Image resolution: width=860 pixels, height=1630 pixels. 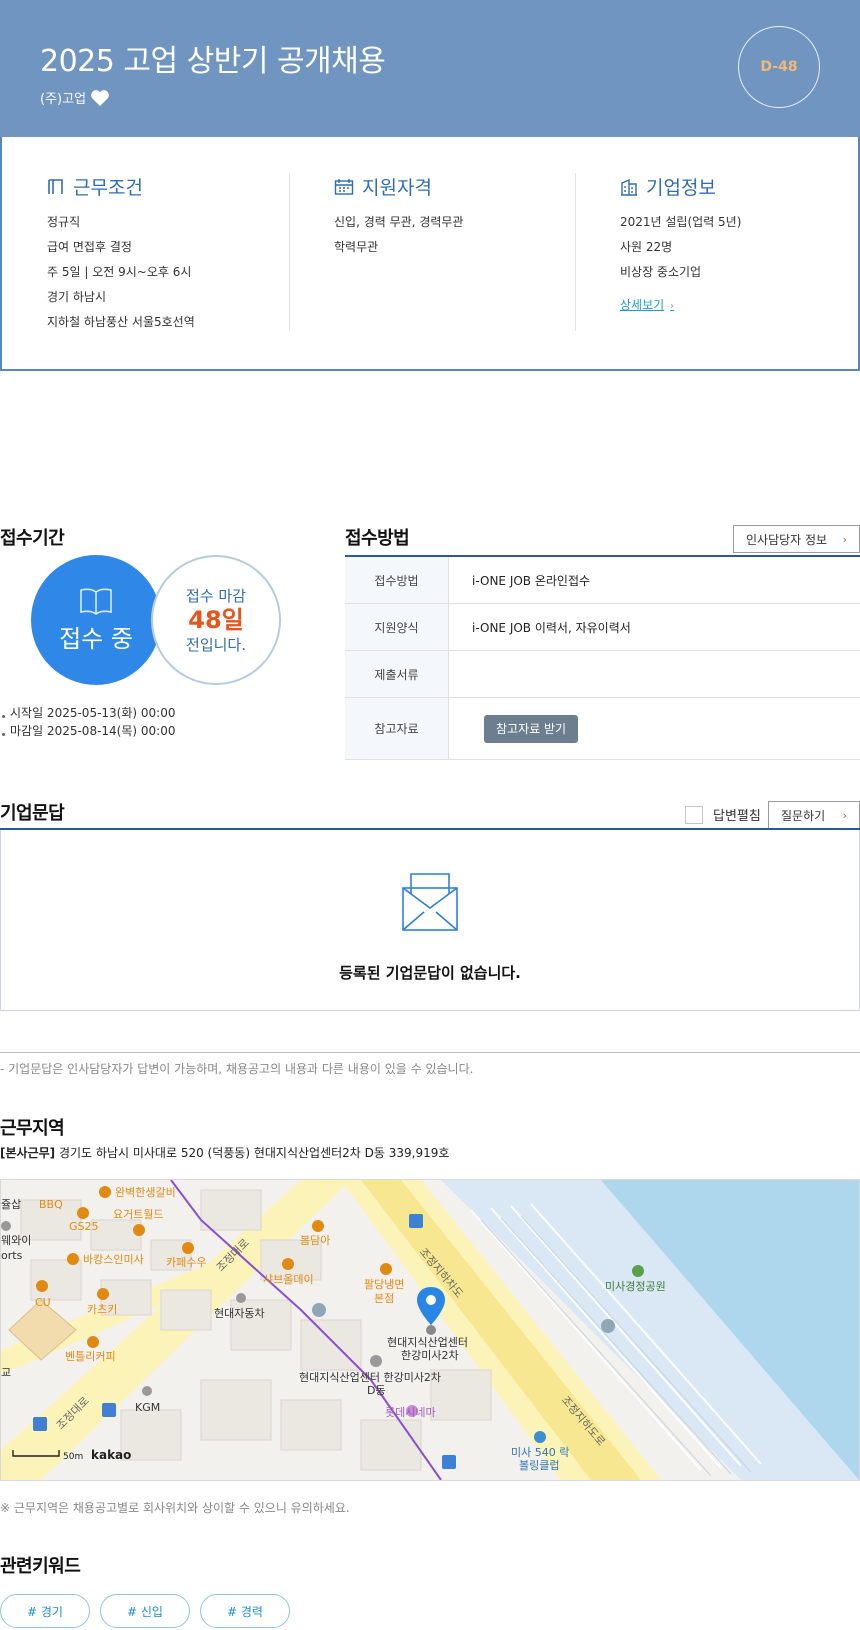 What do you see at coordinates (96, 620) in the screenshot?
I see `status-circle: 접수 중` at bounding box center [96, 620].